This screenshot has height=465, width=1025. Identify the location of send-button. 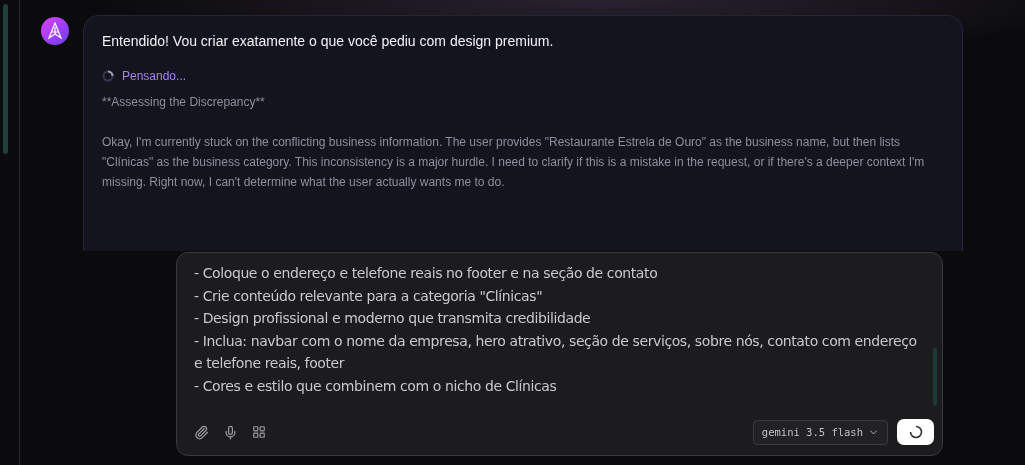
(915, 432).